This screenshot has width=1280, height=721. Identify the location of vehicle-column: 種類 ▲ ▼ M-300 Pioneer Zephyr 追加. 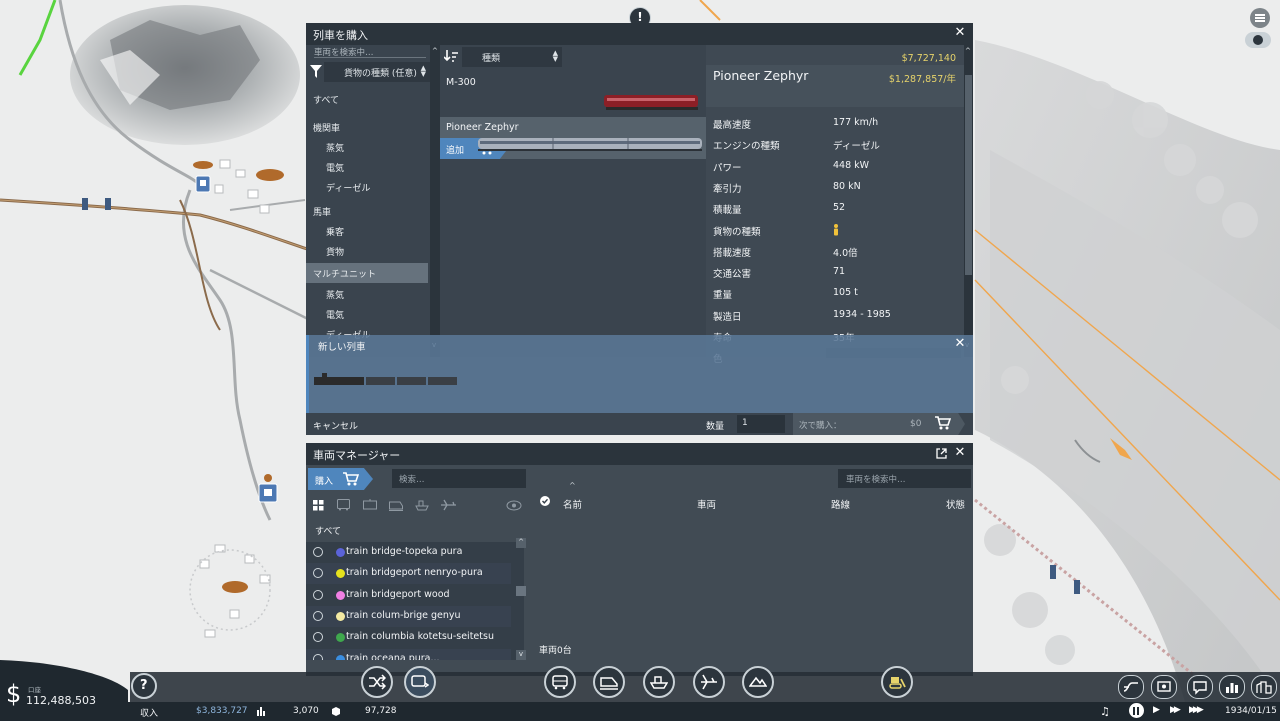
(573, 201).